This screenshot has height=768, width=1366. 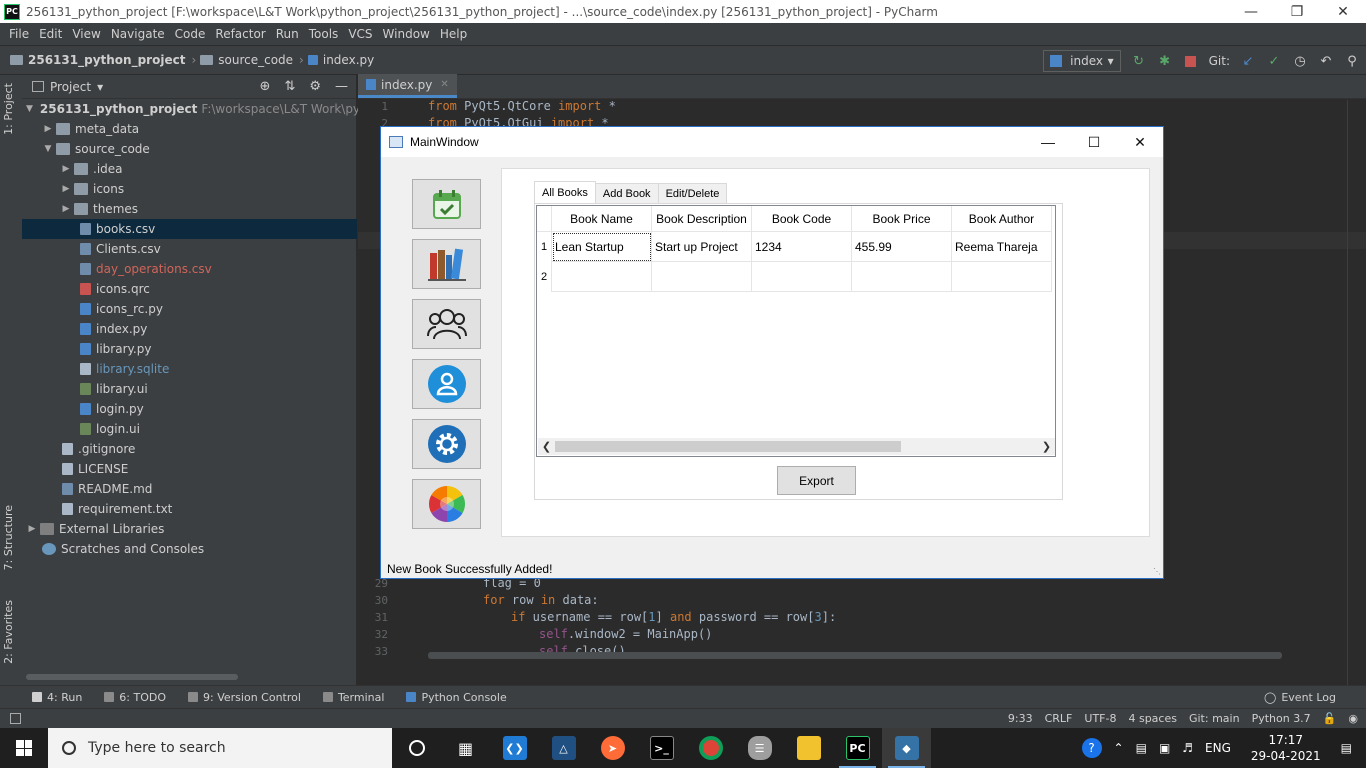 What do you see at coordinates (702, 219) in the screenshot?
I see `column-header-book-description: Book Description` at bounding box center [702, 219].